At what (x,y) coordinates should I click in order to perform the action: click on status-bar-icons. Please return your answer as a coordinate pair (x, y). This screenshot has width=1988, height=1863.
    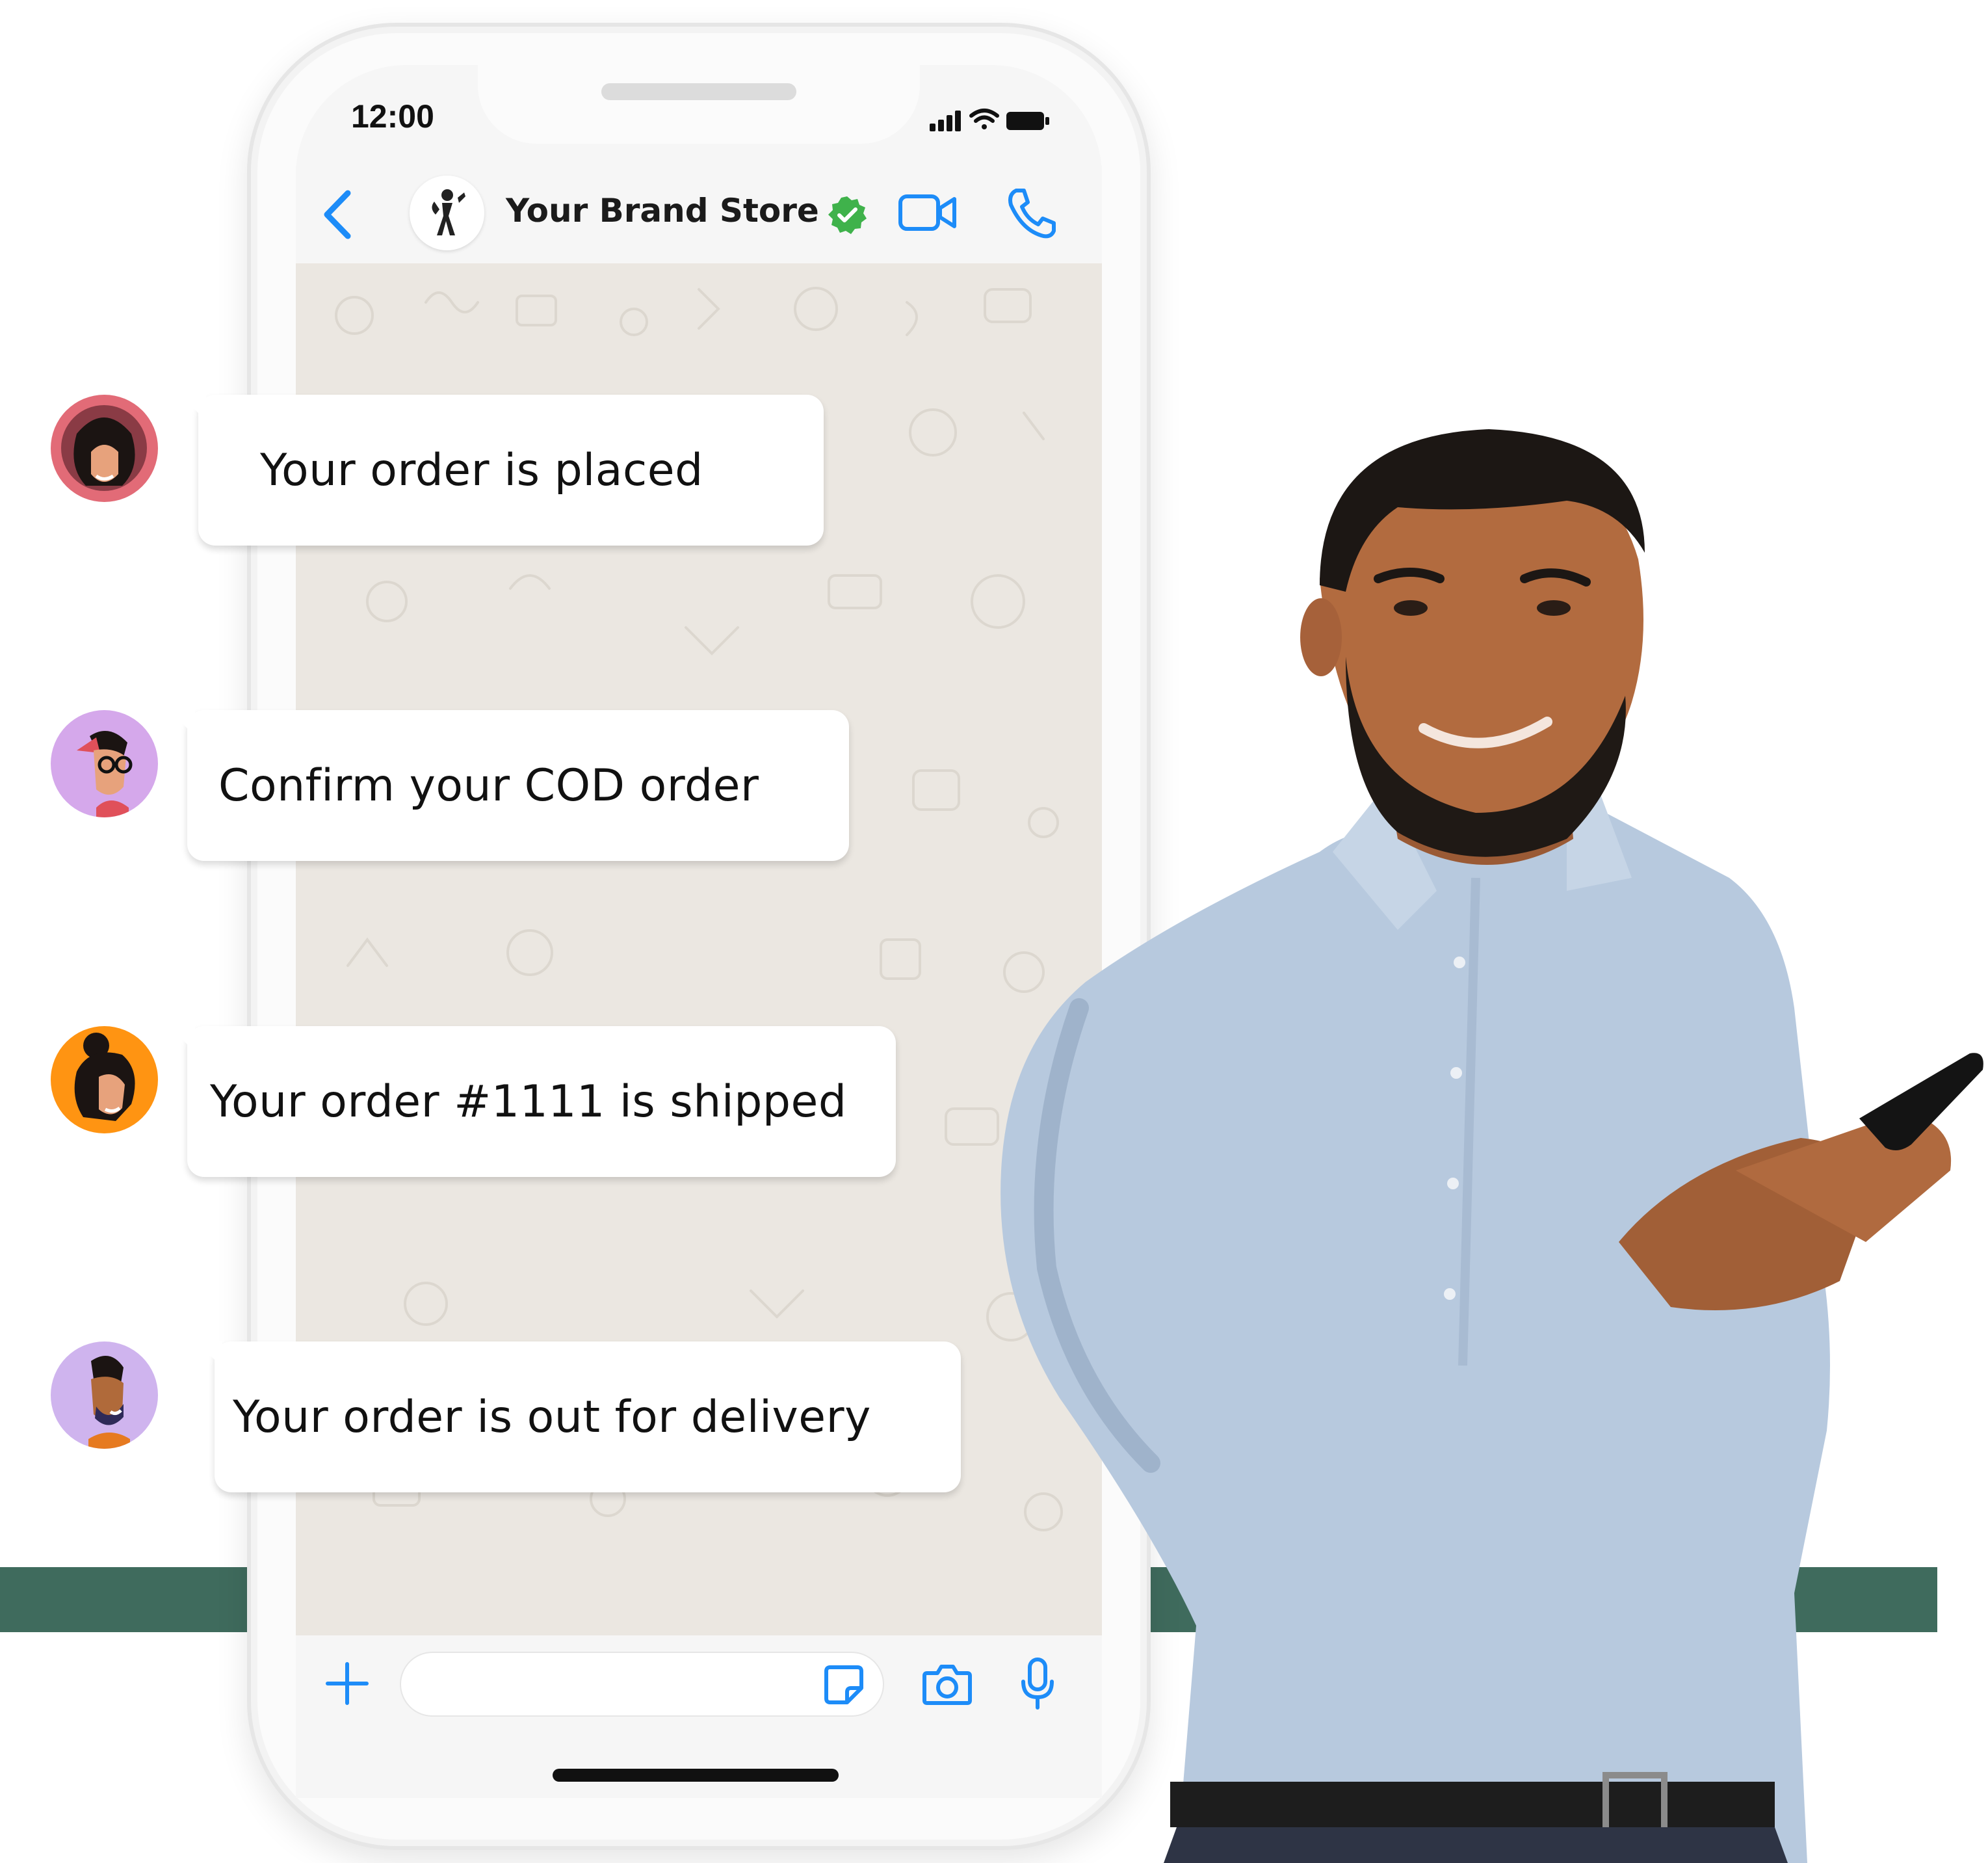
    Looking at the image, I should click on (989, 120).